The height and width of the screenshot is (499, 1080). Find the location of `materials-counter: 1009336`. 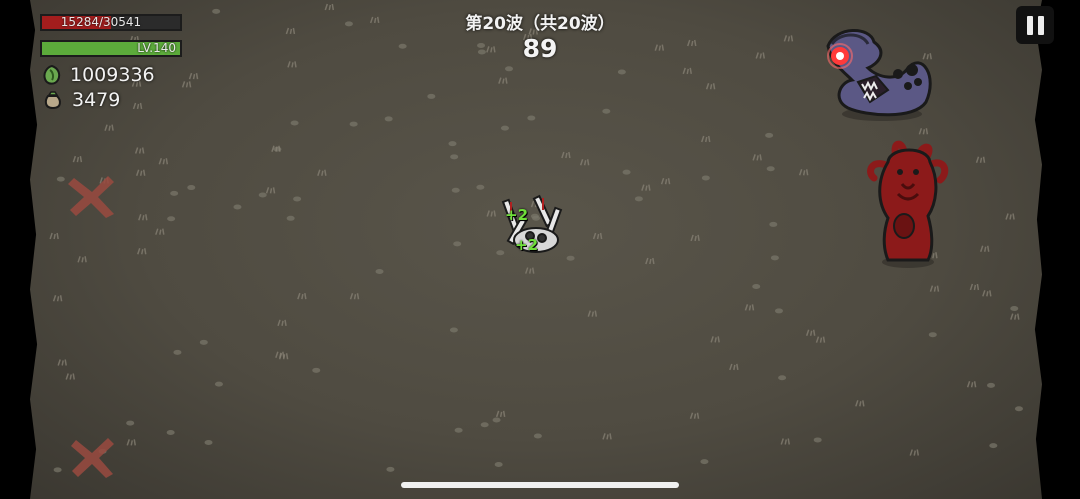

materials-counter: 1009336 is located at coordinates (98, 75).